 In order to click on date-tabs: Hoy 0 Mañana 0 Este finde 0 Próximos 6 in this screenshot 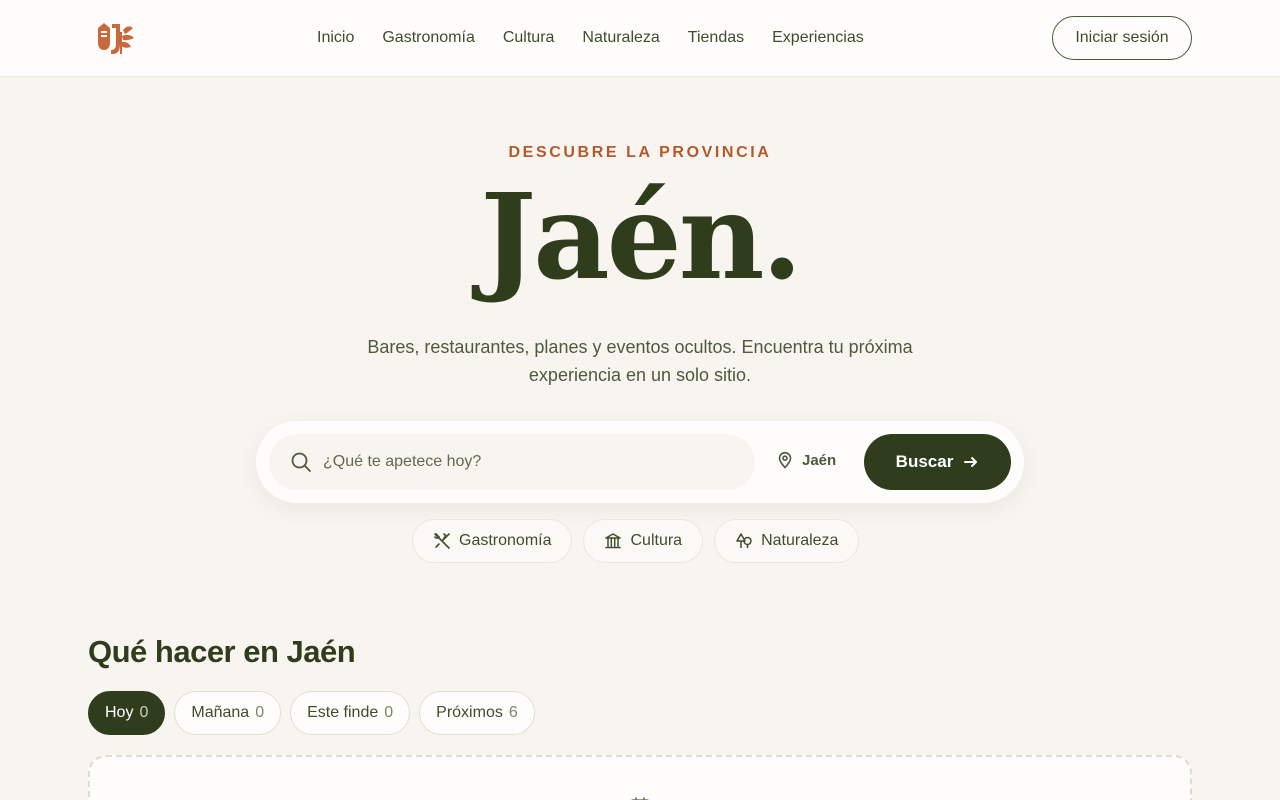, I will do `click(311, 713)`.